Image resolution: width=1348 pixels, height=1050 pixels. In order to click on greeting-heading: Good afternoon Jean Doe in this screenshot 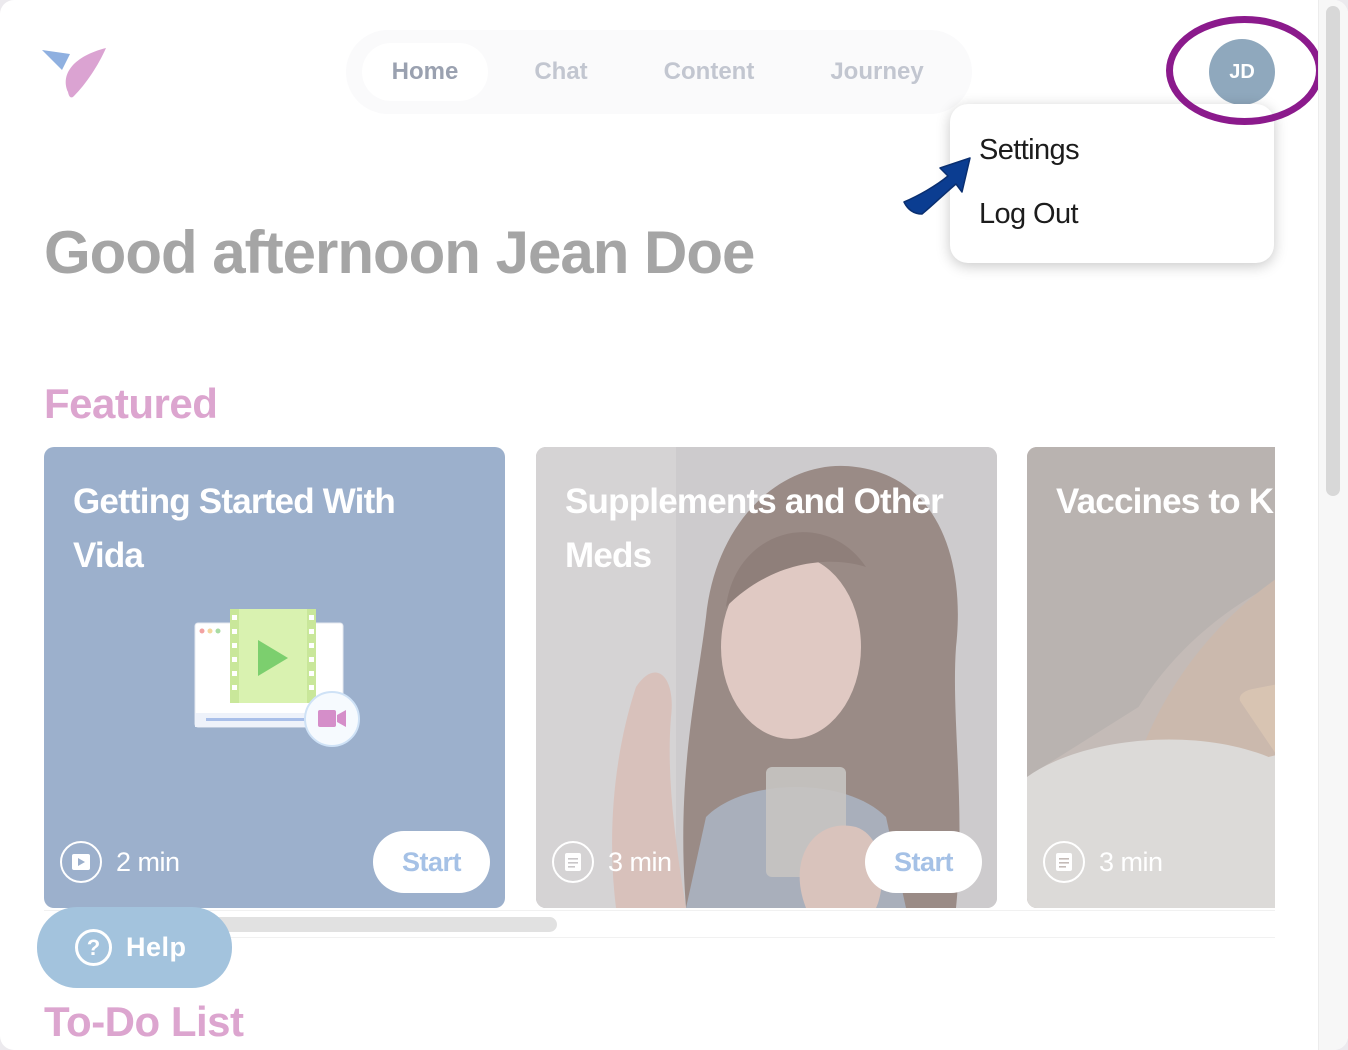, I will do `click(399, 252)`.